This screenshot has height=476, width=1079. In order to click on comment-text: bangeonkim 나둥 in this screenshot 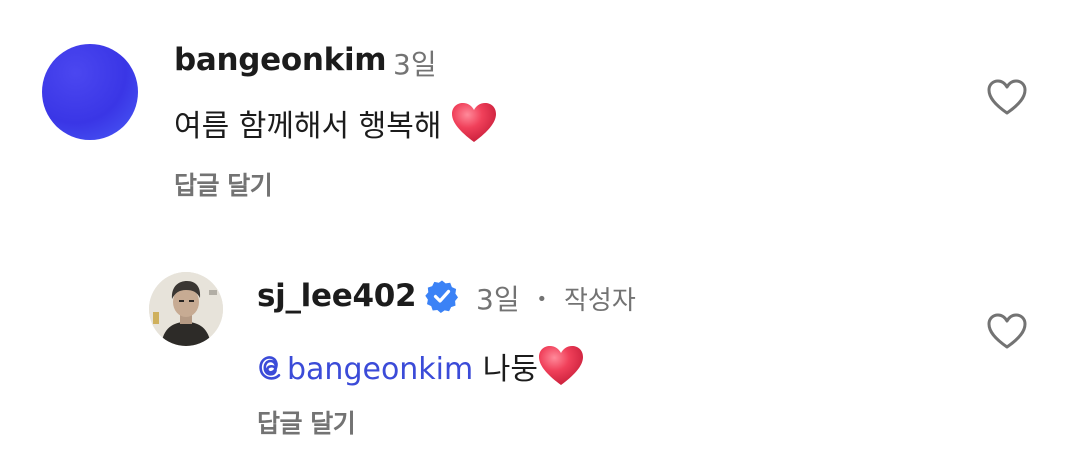, I will do `click(420, 369)`.